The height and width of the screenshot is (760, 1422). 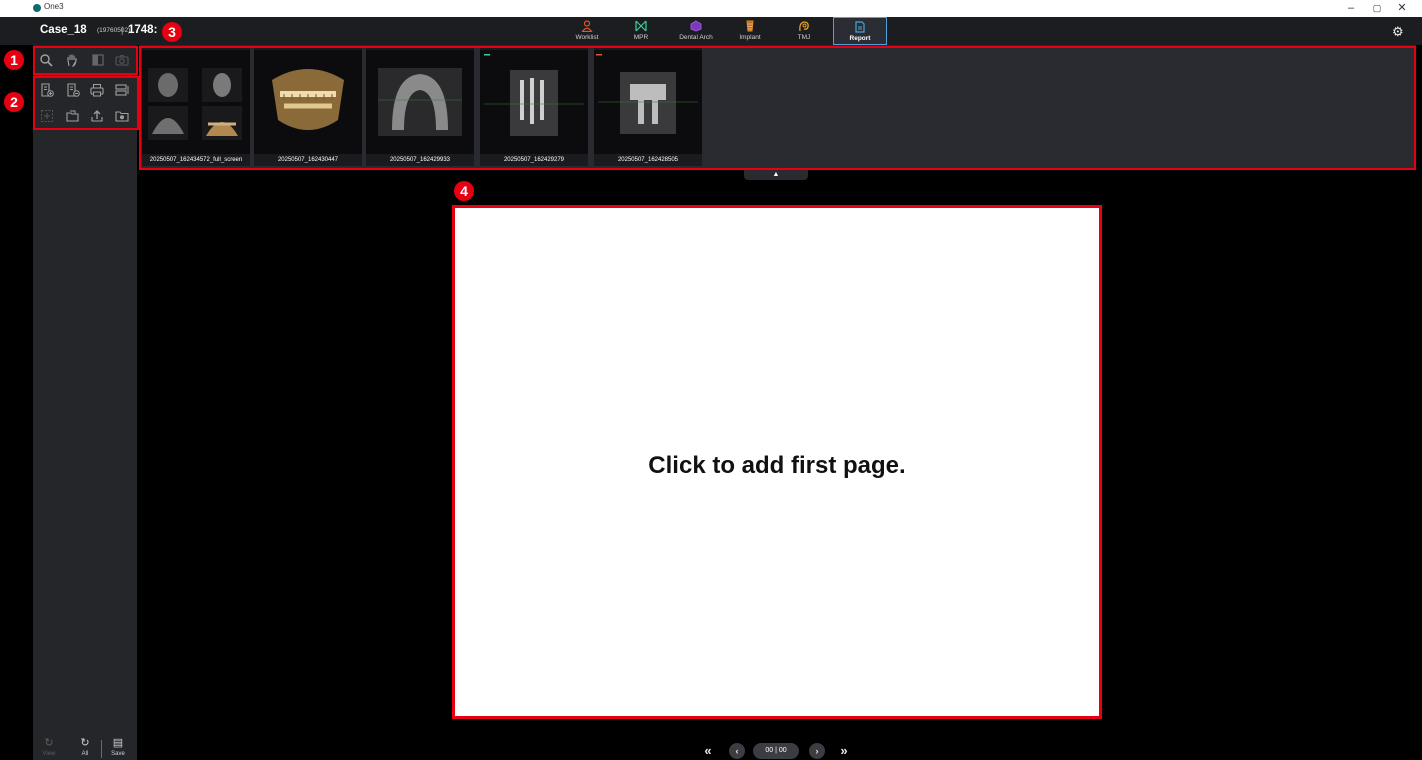 I want to click on tab-label: MPR, so click(x=641, y=37).